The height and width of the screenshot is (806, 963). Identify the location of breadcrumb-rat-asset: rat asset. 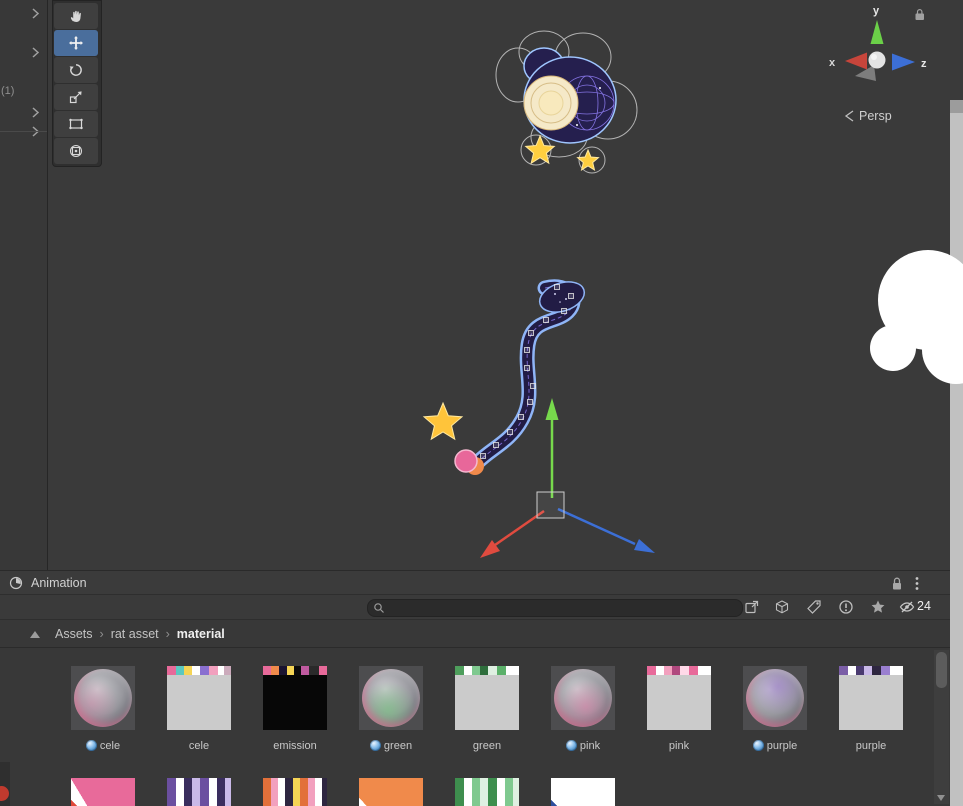
(135, 634).